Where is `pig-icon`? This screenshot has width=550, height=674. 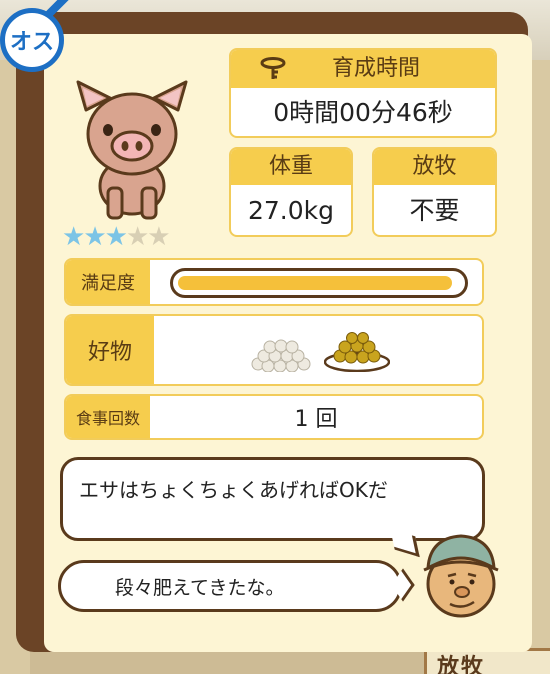
pig-icon is located at coordinates (132, 148).